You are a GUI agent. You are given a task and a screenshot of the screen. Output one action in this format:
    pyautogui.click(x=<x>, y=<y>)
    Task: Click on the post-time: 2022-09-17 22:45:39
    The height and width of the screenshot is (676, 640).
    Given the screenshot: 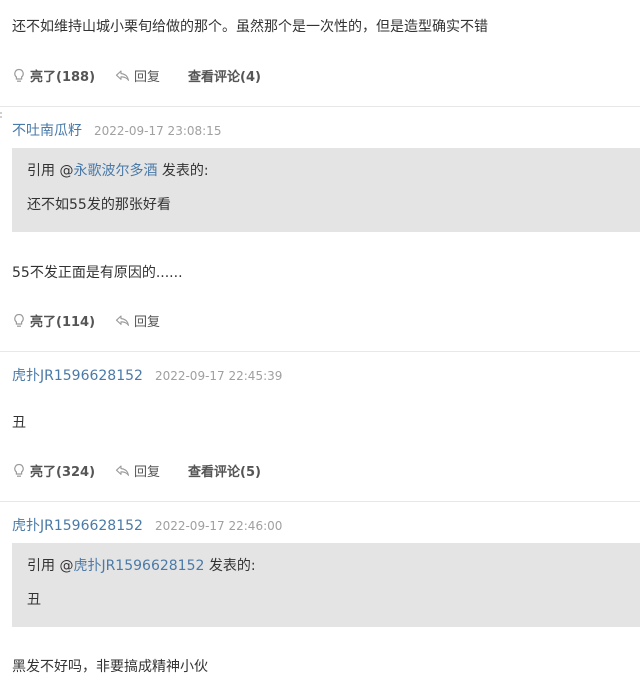 What is the action you would take?
    pyautogui.click(x=218, y=376)
    